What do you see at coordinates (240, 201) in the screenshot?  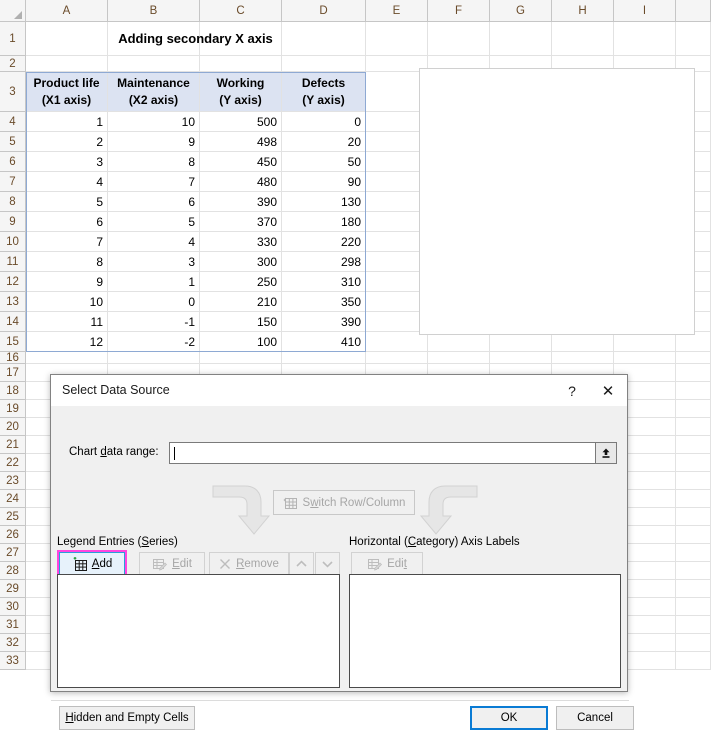 I see `table-cell: 390` at bounding box center [240, 201].